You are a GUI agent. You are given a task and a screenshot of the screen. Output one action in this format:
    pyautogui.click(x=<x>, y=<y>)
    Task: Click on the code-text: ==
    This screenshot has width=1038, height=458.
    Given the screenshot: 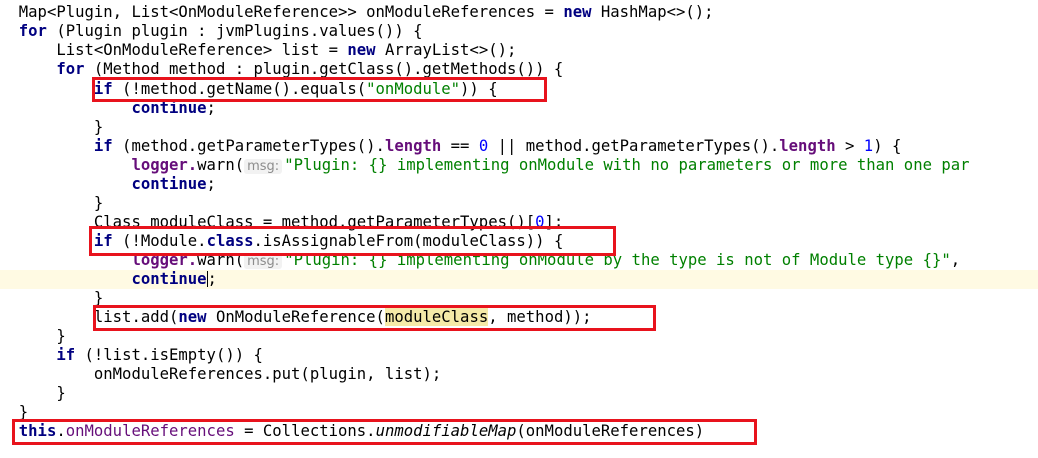 What is the action you would take?
    pyautogui.click(x=460, y=146)
    